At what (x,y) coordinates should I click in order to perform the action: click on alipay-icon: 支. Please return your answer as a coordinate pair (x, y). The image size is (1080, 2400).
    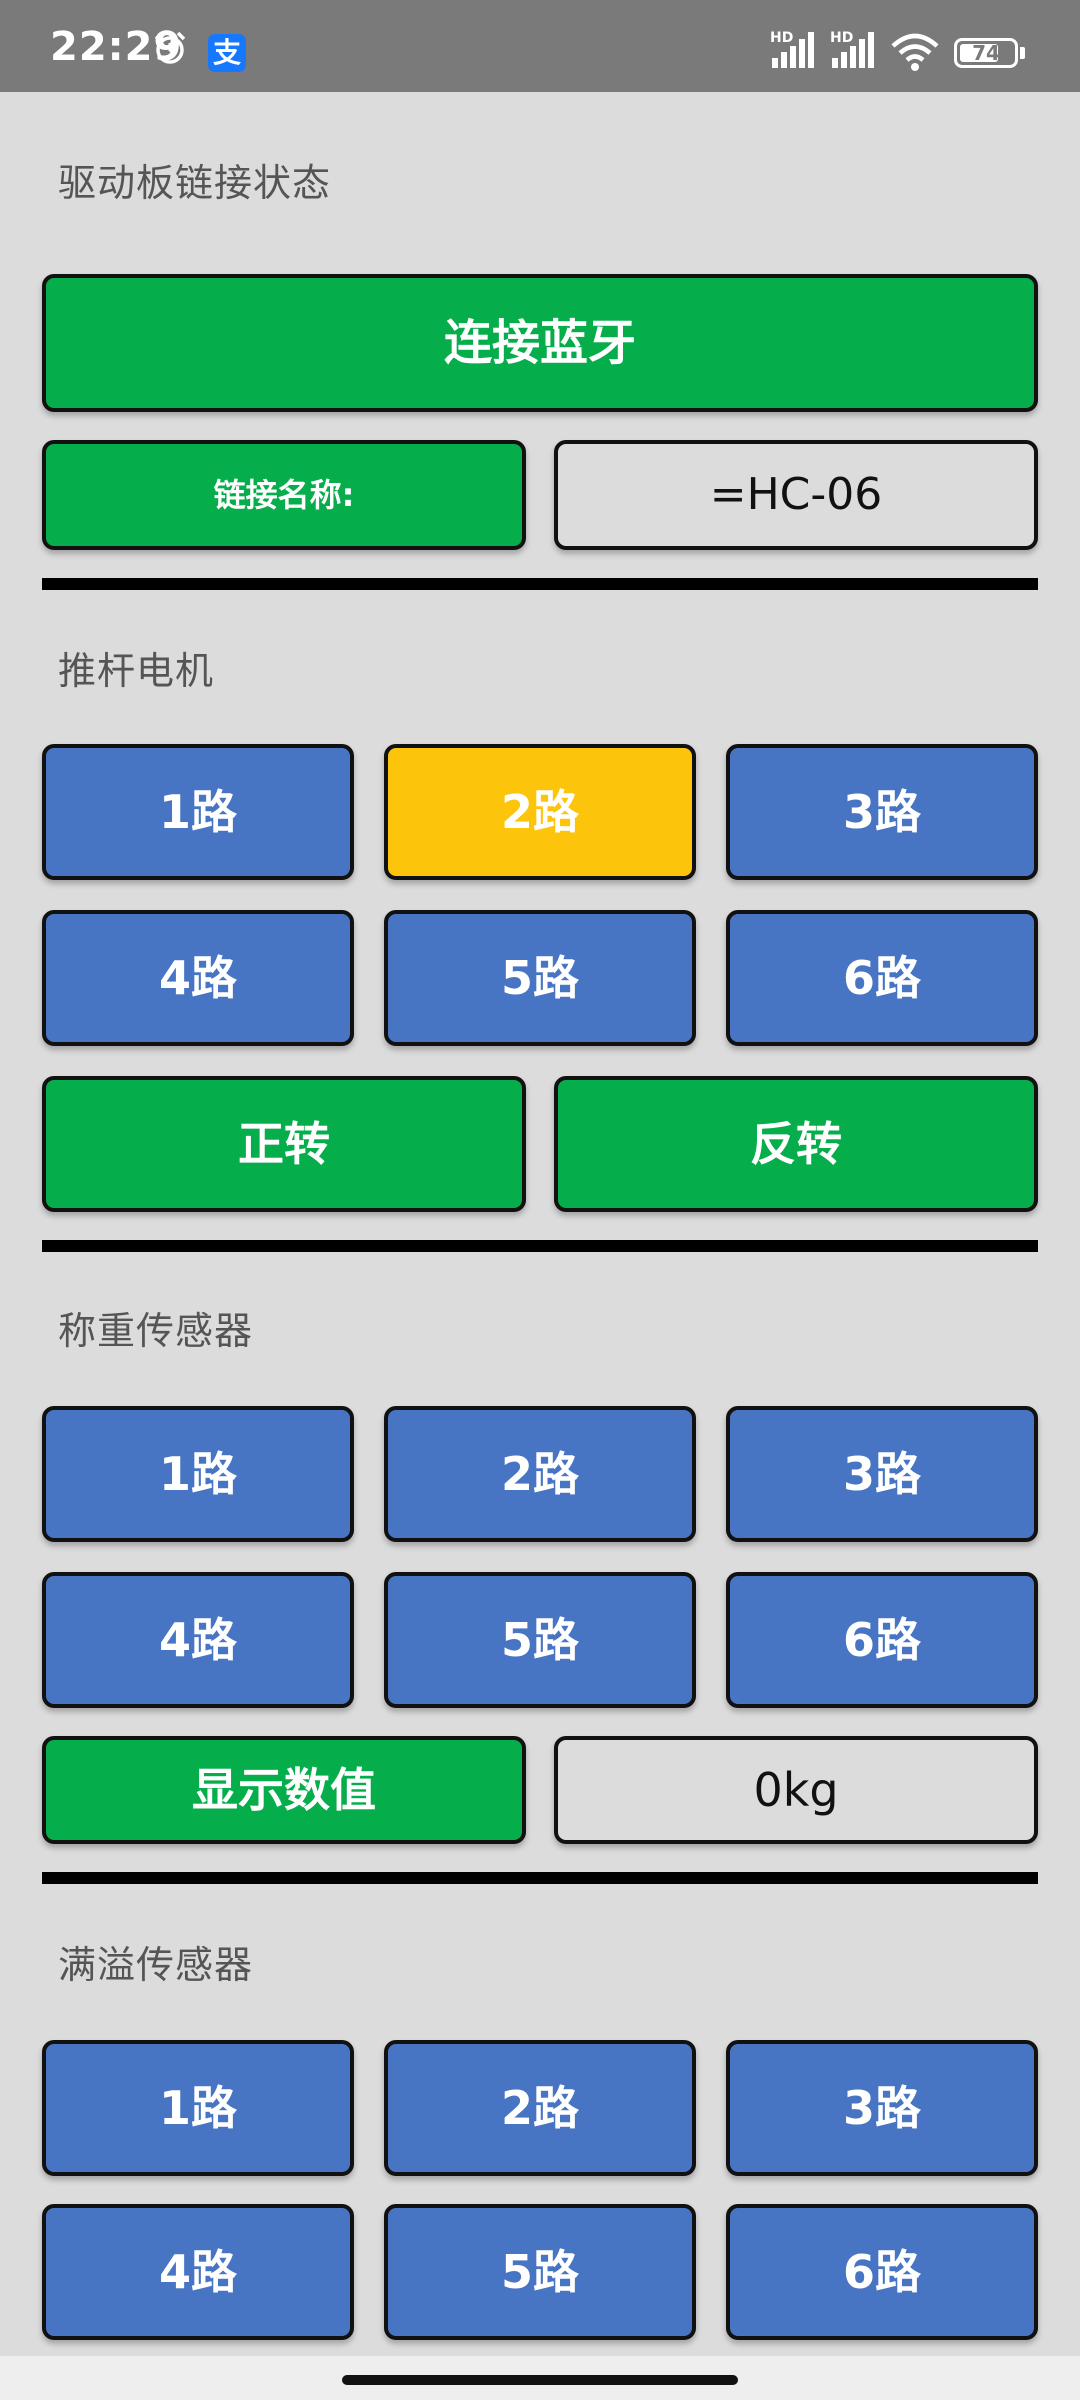
    Looking at the image, I should click on (227, 53).